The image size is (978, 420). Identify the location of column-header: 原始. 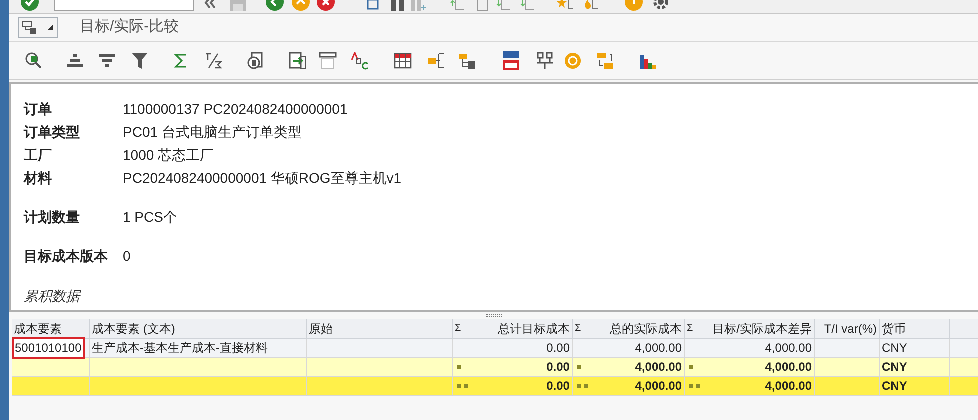
(321, 329).